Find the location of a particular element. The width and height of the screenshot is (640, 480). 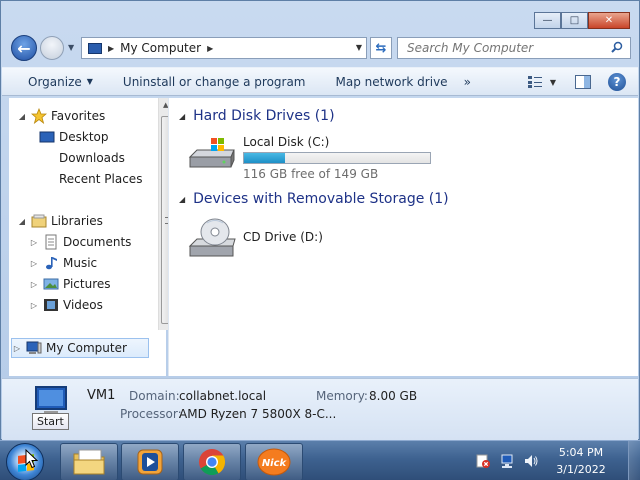

refresh-icon: ⇆ is located at coordinates (381, 48).